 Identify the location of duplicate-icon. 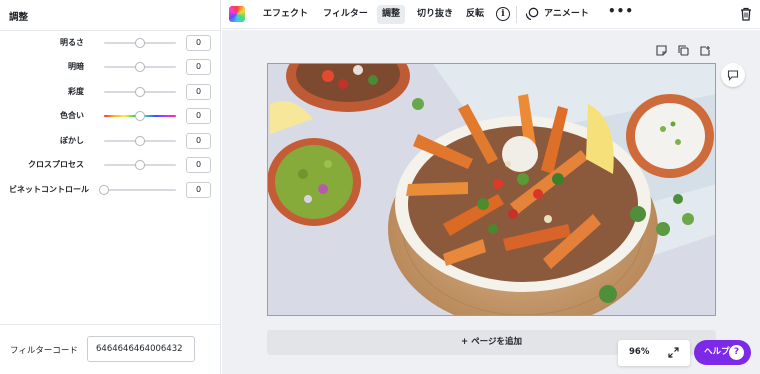
(683, 50).